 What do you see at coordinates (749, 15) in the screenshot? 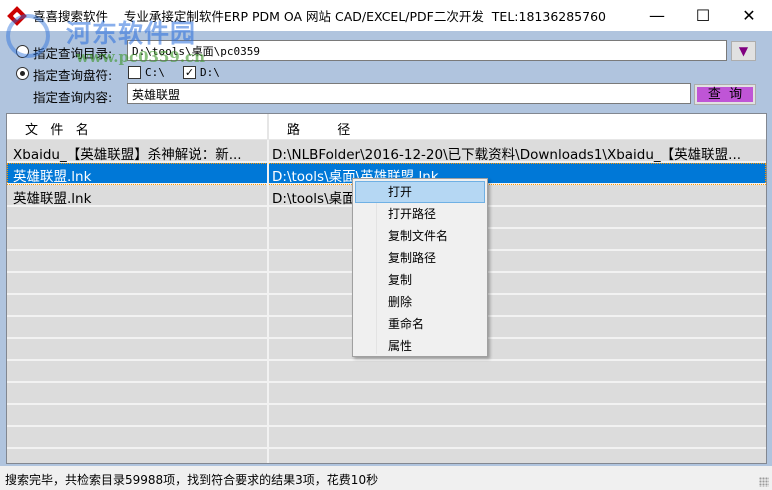
I see `close-button: ✕` at bounding box center [749, 15].